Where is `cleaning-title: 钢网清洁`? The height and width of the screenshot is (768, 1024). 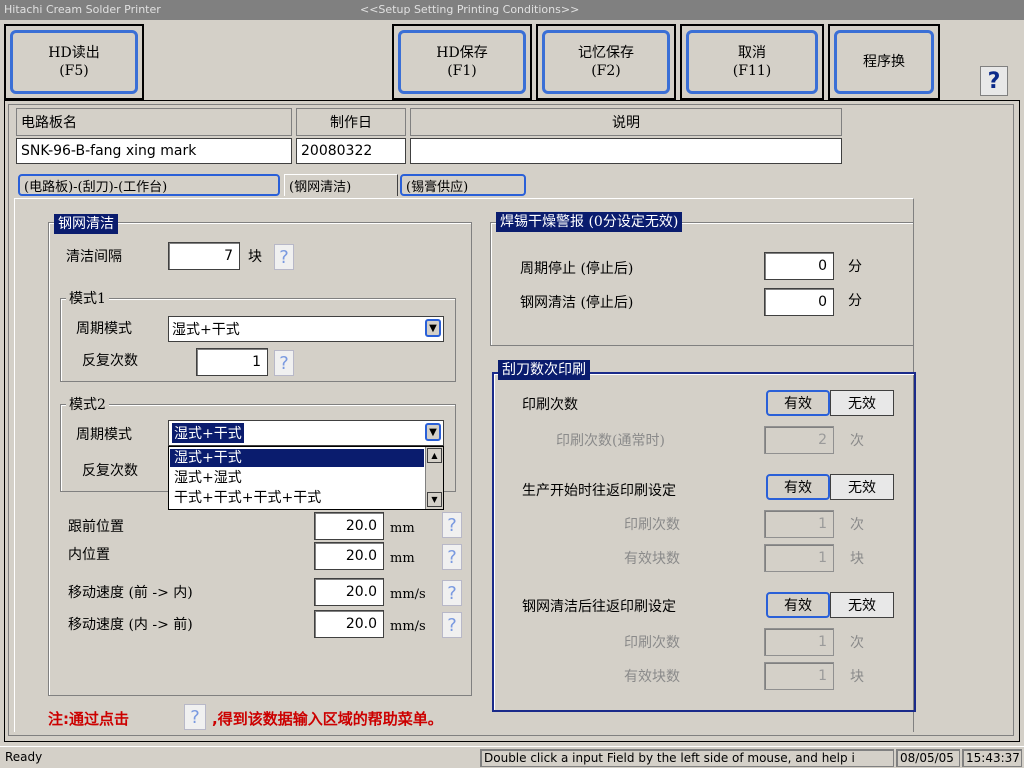
cleaning-title: 钢网清洁 is located at coordinates (86, 224).